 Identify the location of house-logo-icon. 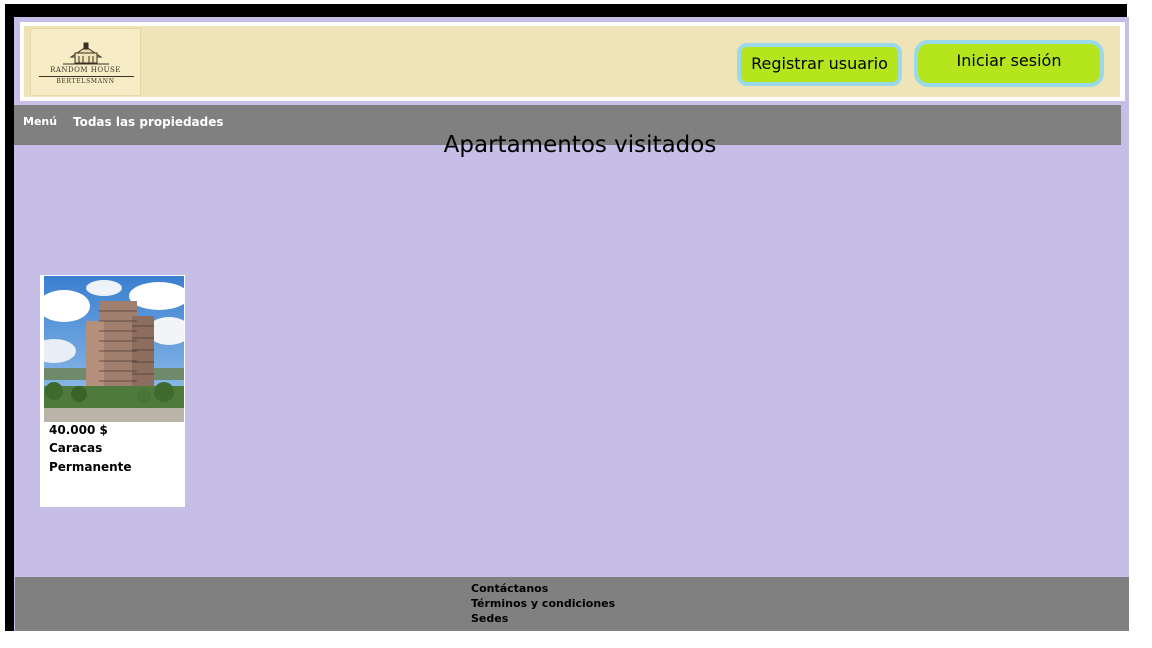
(86, 53).